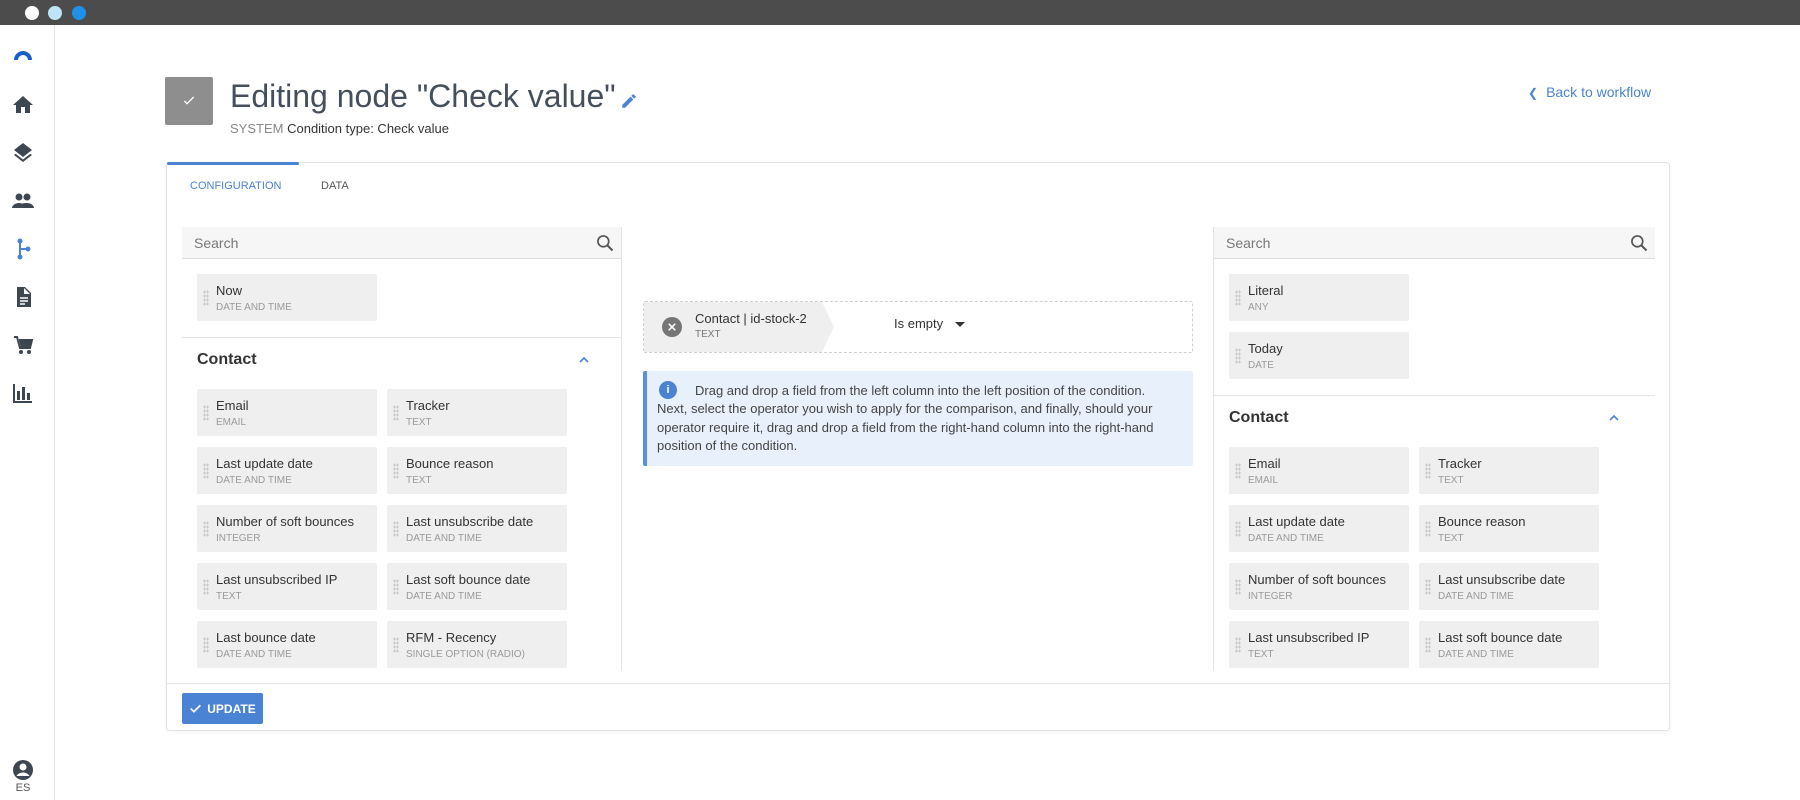 This screenshot has width=1800, height=800. I want to click on update-button: Update, so click(222, 708).